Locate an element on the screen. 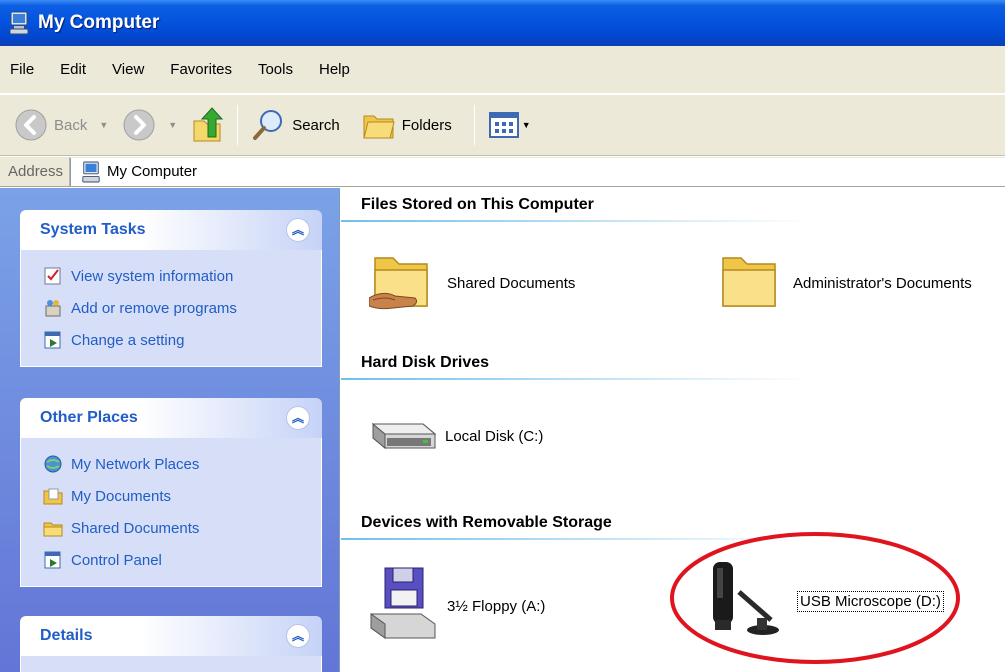 Image resolution: width=1005 pixels, height=672 pixels. group-header-removable-storage: Devices with Removable Storage is located at coordinates (486, 522).